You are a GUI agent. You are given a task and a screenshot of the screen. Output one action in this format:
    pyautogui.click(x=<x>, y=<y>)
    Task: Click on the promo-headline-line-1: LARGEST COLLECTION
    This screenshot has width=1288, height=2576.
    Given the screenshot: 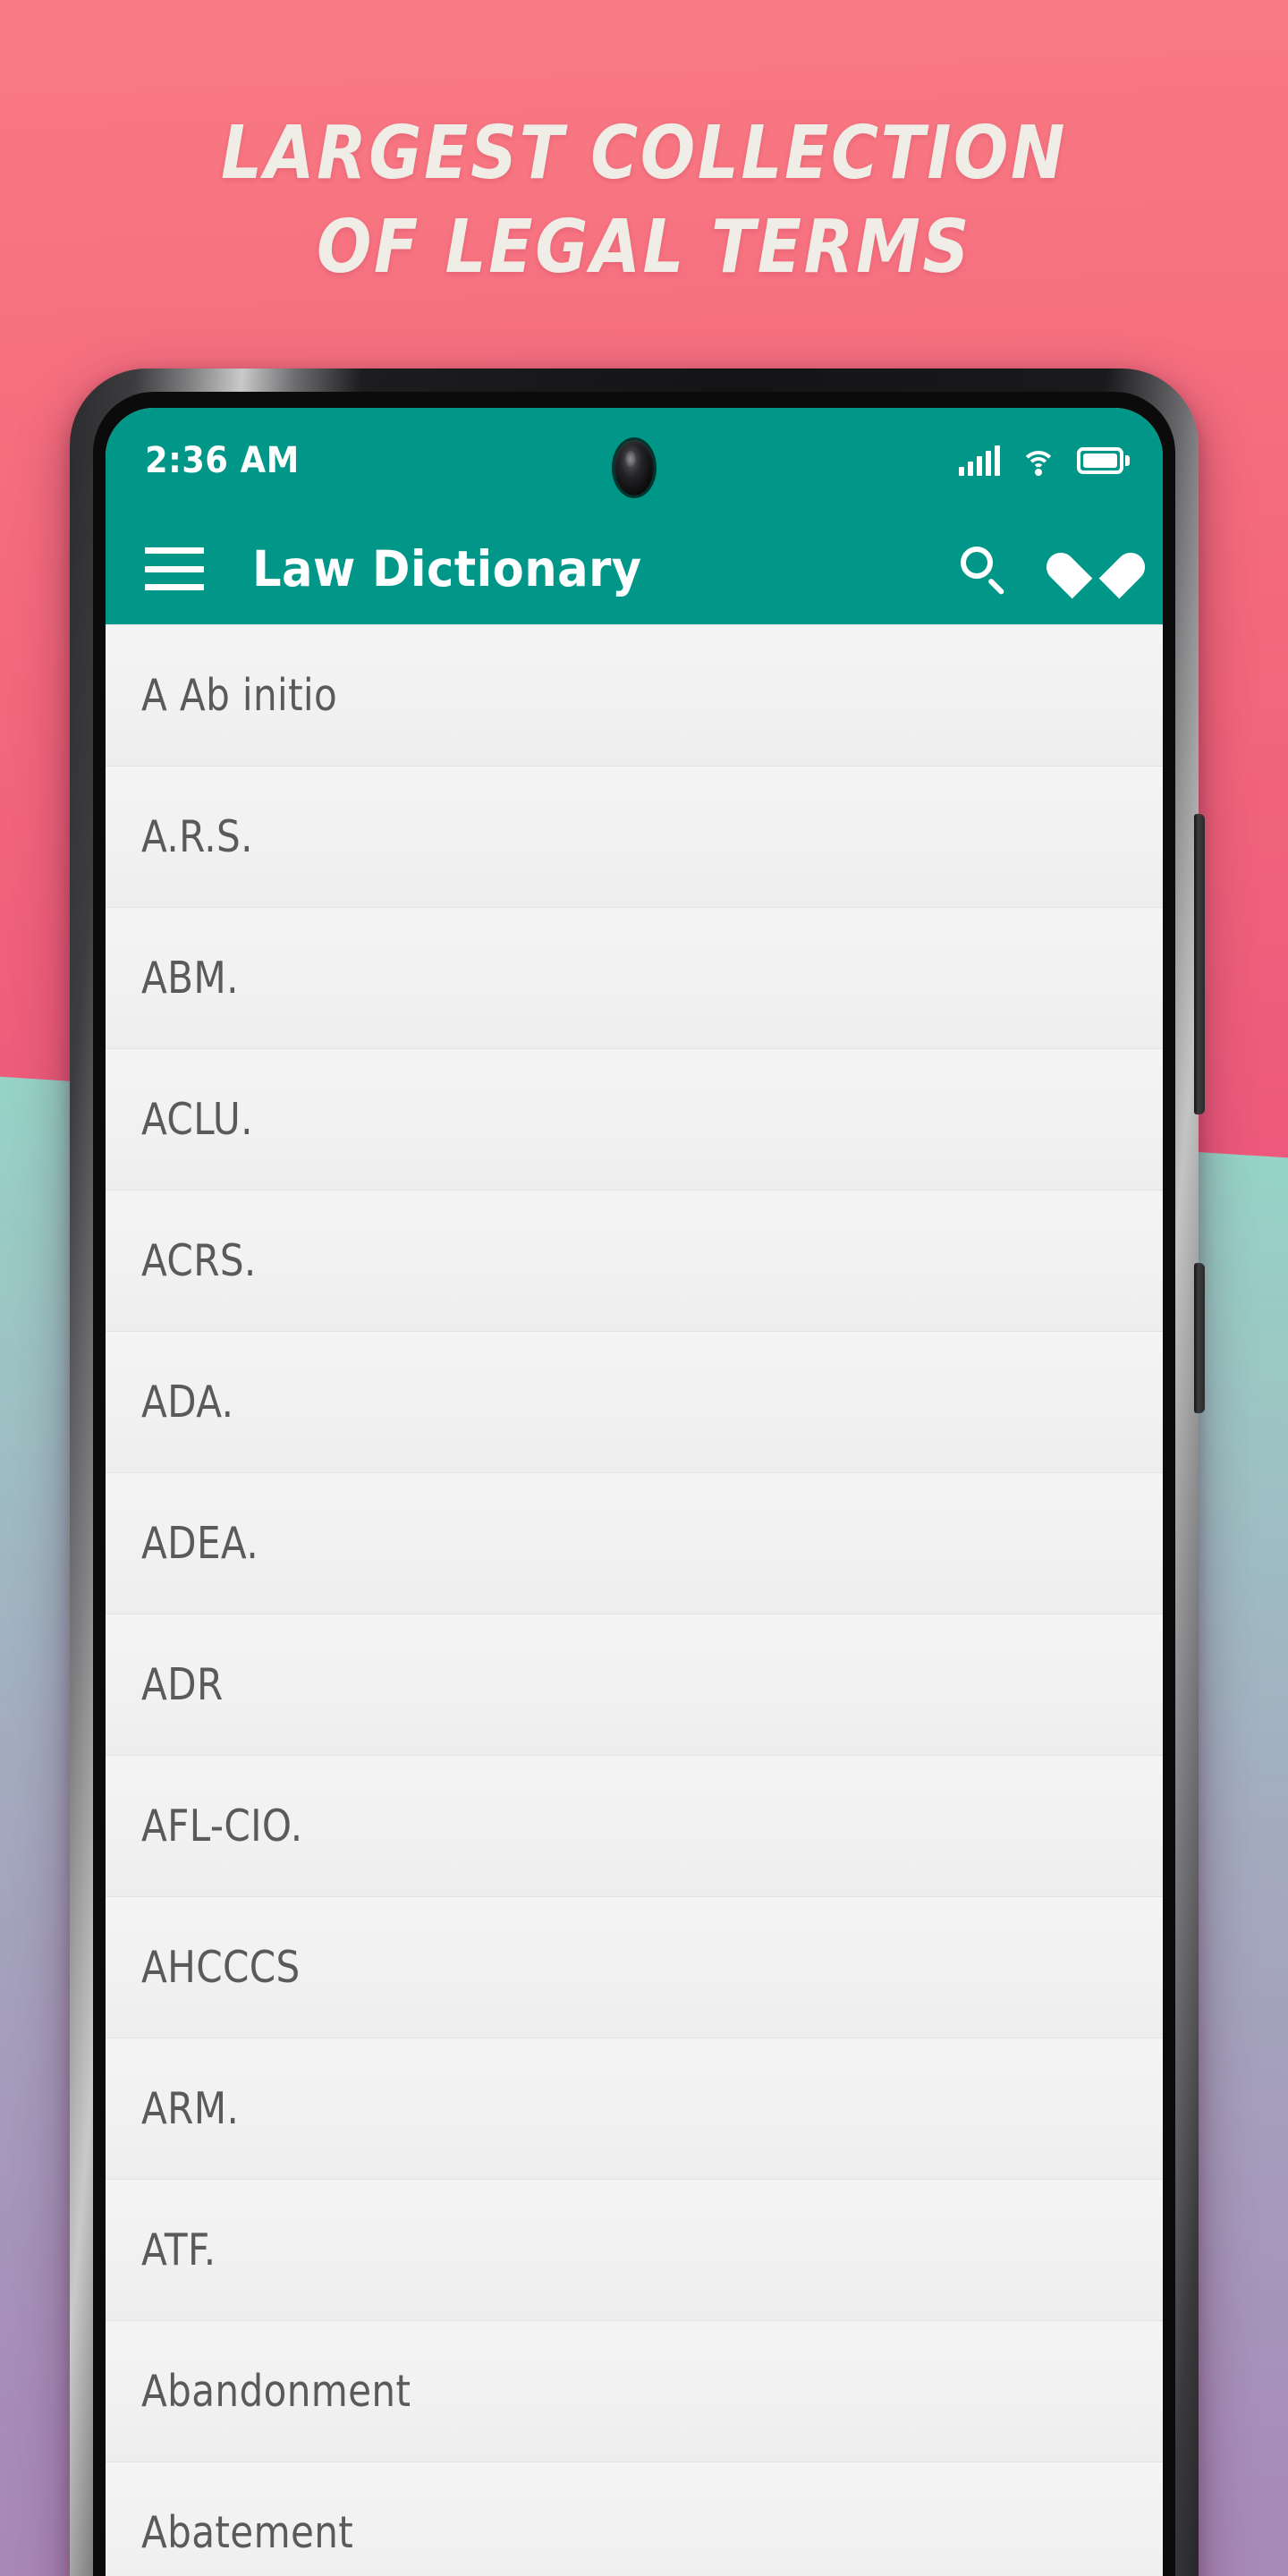 What is the action you would take?
    pyautogui.click(x=644, y=153)
    